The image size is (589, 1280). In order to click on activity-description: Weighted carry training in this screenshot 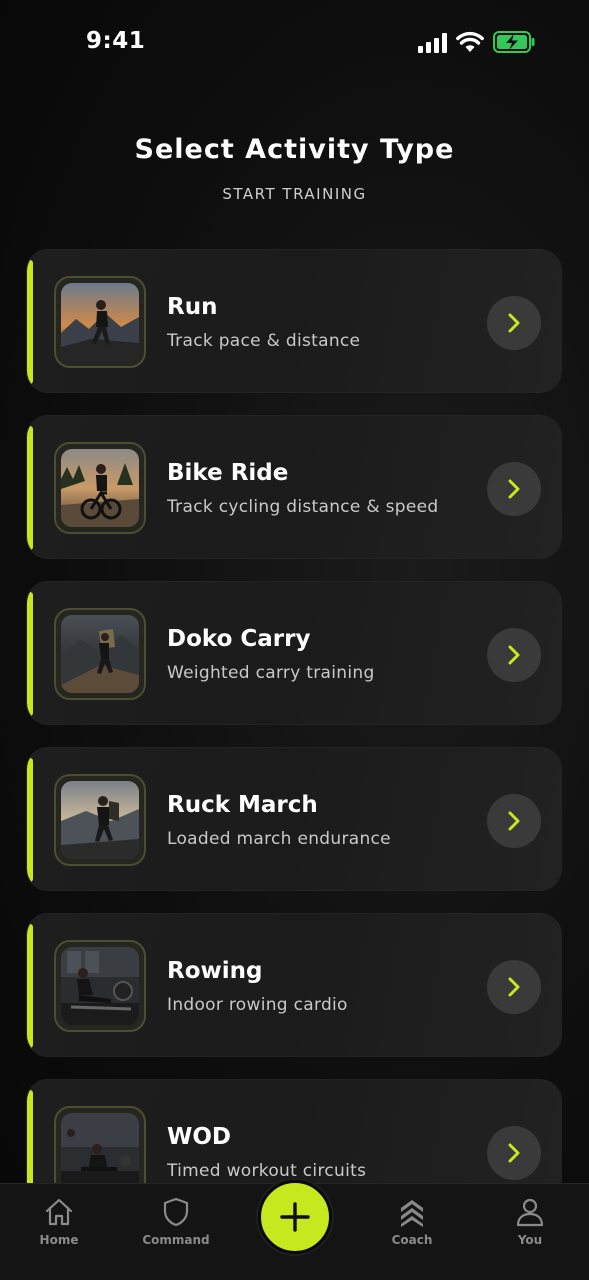, I will do `click(271, 673)`.